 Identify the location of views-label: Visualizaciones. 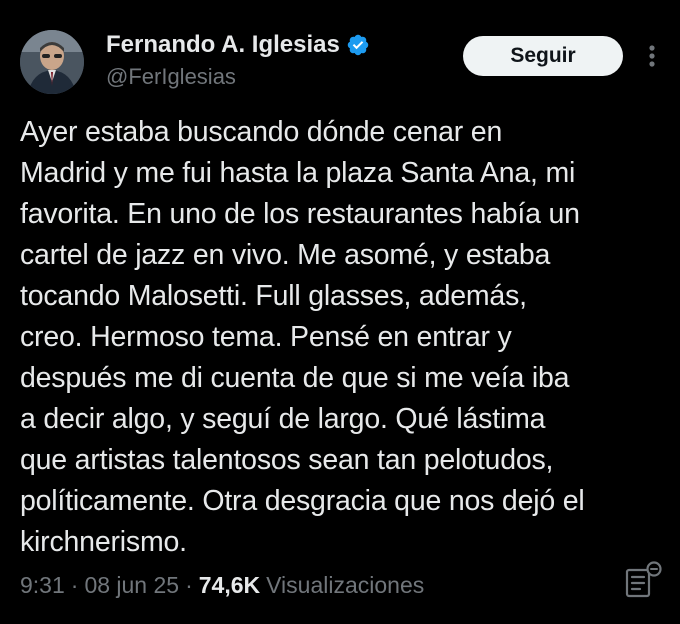
(345, 585).